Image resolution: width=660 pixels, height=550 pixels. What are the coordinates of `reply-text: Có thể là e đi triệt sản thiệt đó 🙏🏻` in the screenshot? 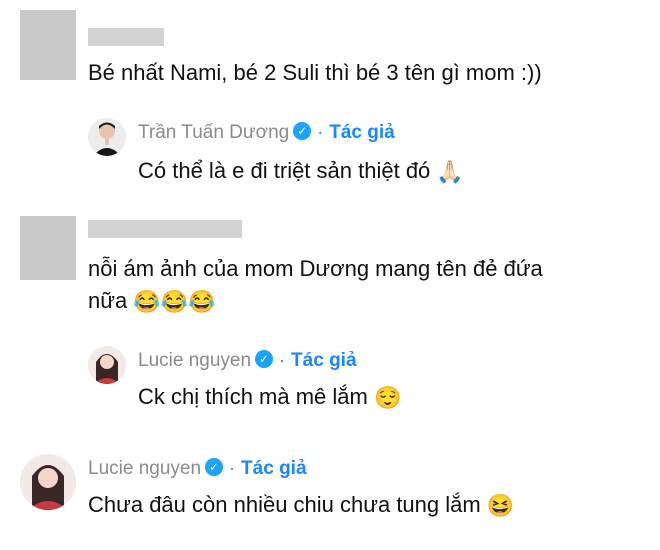 It's located at (301, 171).